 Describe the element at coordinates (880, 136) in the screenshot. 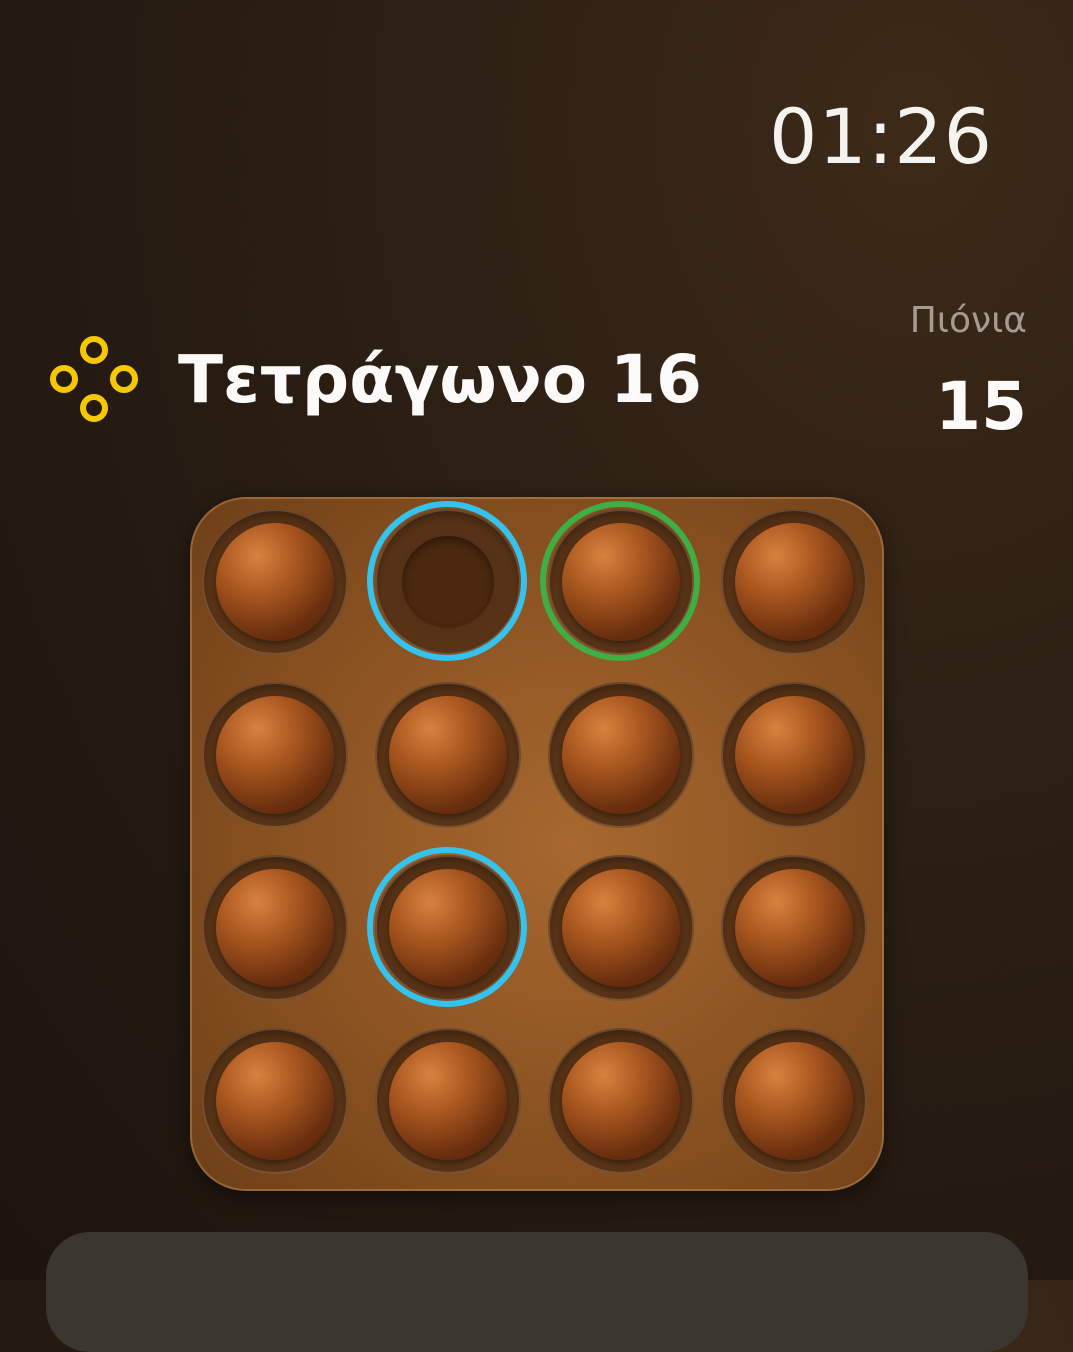

I see `status-clock: 01:26` at that location.